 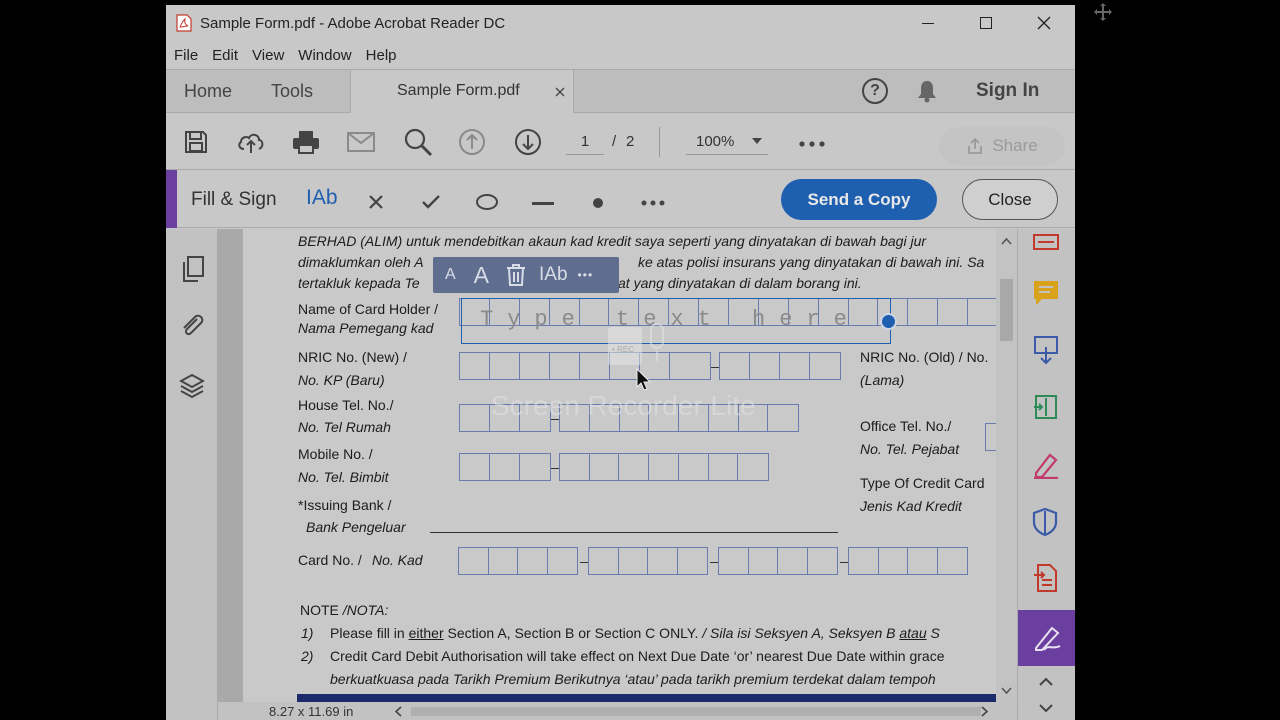 I want to click on issuing-bank-line, so click(x=634, y=532).